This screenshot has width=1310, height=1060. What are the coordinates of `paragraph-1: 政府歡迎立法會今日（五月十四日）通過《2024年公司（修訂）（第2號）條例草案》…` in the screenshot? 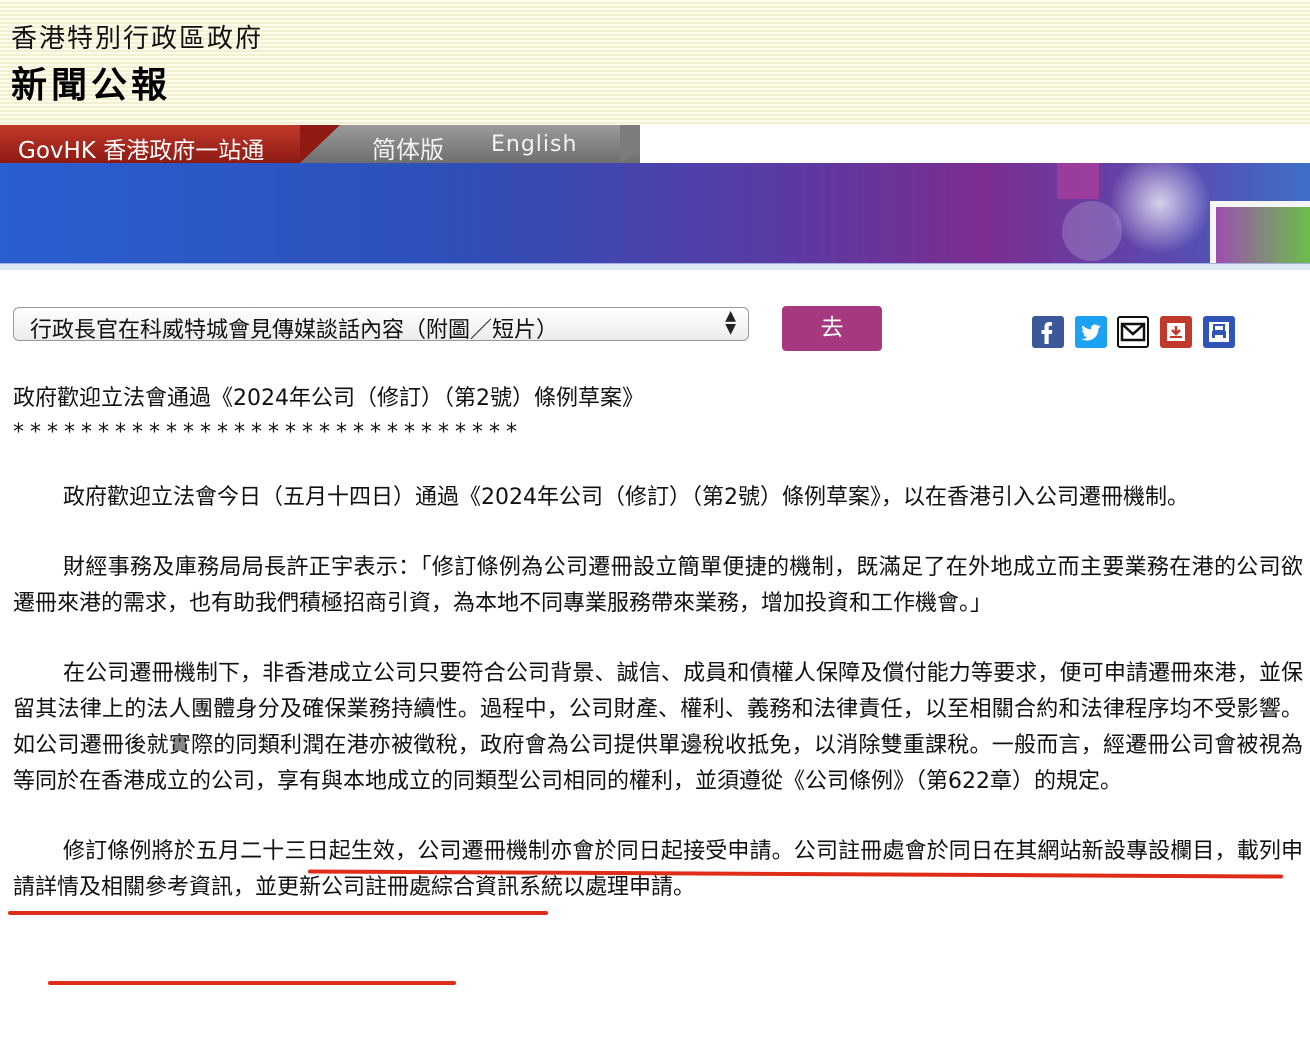 It's located at (626, 497).